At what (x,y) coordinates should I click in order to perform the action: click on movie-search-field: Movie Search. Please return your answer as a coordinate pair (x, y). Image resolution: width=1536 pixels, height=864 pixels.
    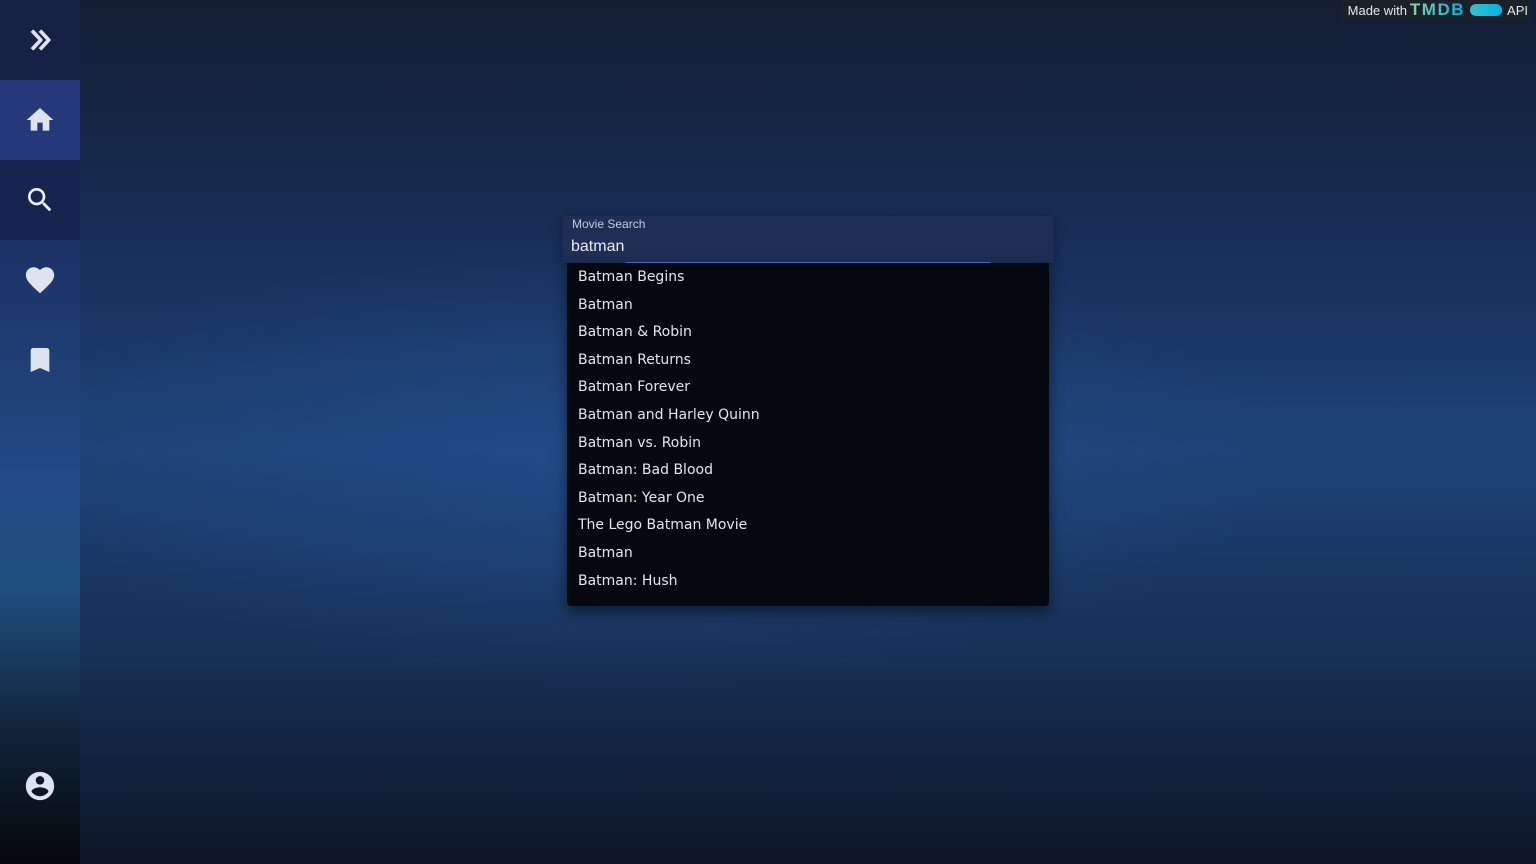
    Looking at the image, I should click on (808, 240).